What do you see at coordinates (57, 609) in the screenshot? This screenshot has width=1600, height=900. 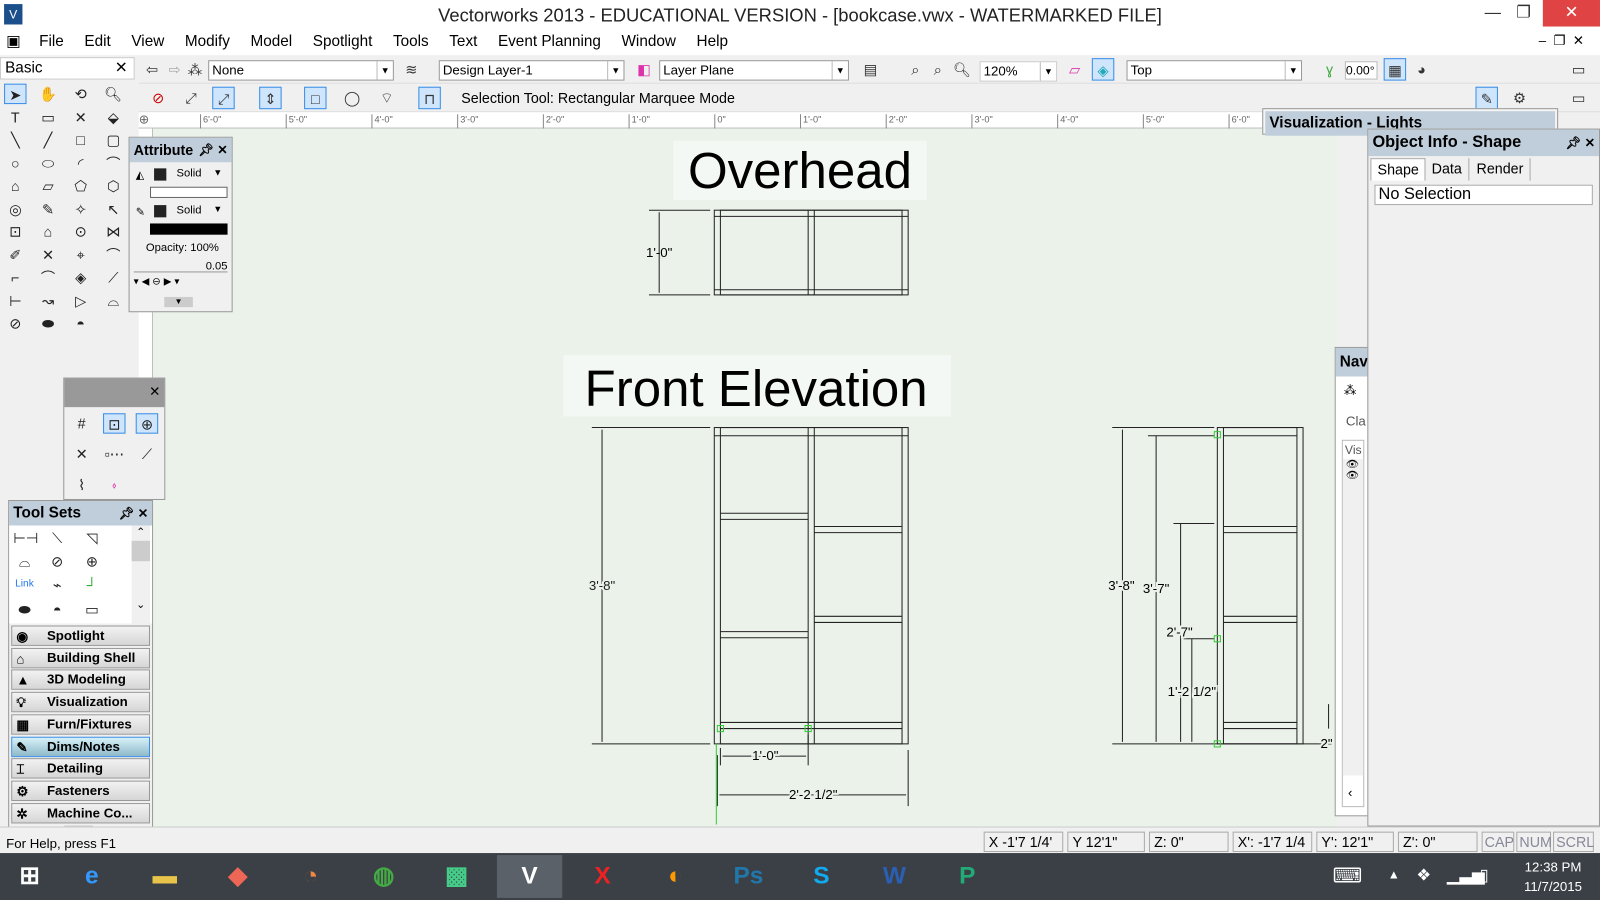 I see `protractor-icon: ◓` at bounding box center [57, 609].